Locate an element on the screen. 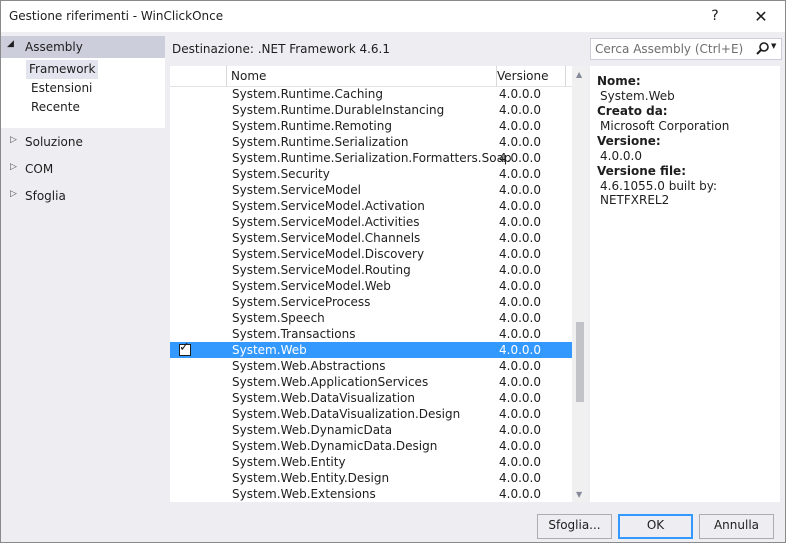 This screenshot has height=543, width=786. search-dropdown-icon: ▼ is located at coordinates (773, 46).